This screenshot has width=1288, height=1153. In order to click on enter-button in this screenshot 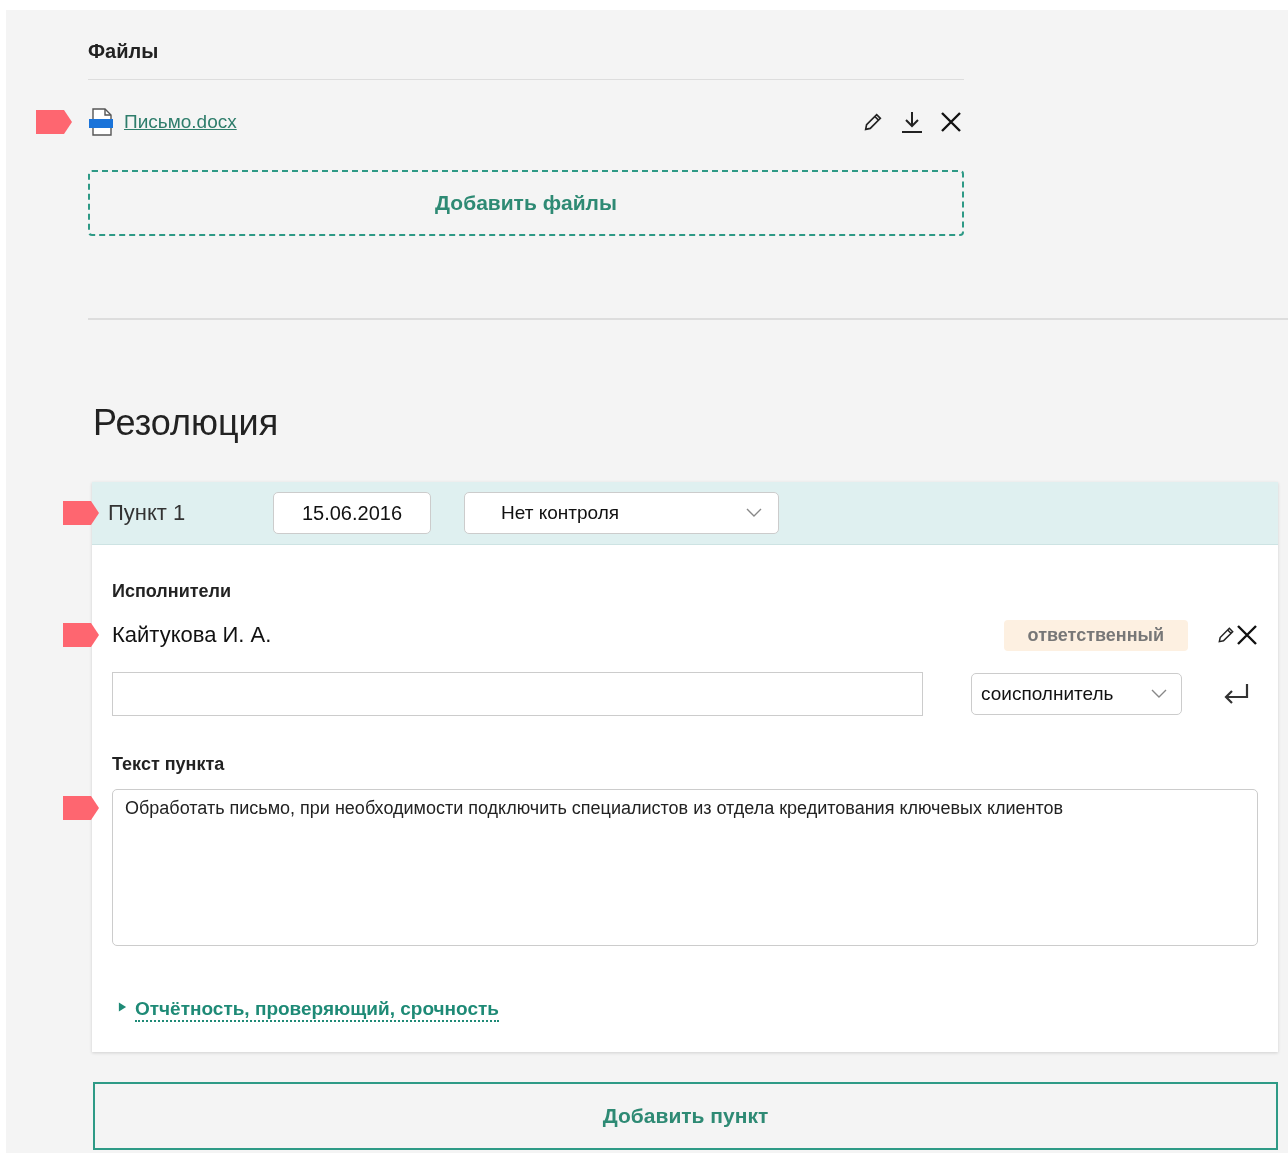, I will do `click(1236, 694)`.